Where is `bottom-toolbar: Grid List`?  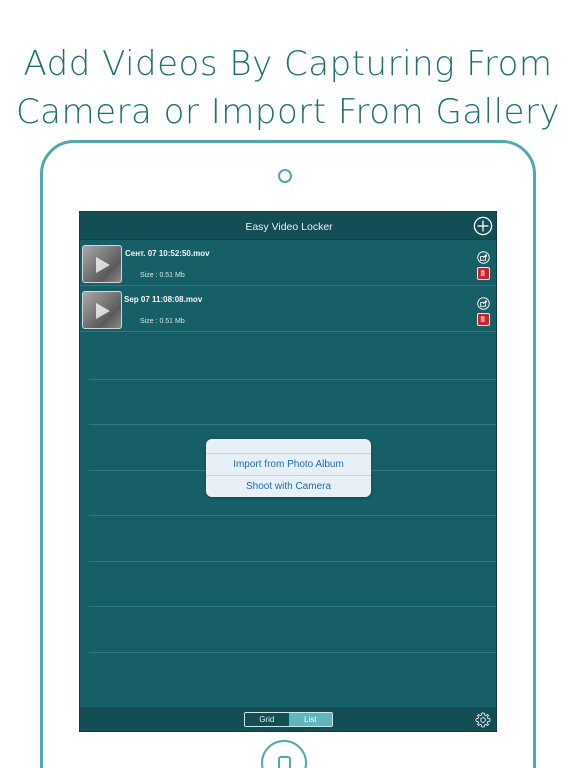
bottom-toolbar: Grid List is located at coordinates (288, 719).